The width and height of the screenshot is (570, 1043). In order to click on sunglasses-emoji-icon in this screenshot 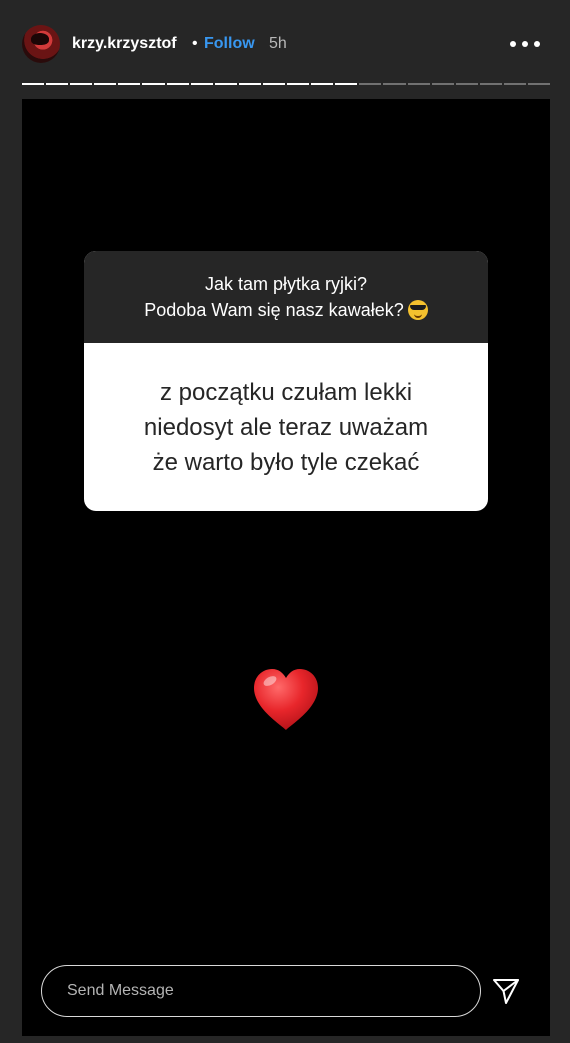, I will do `click(417, 310)`.